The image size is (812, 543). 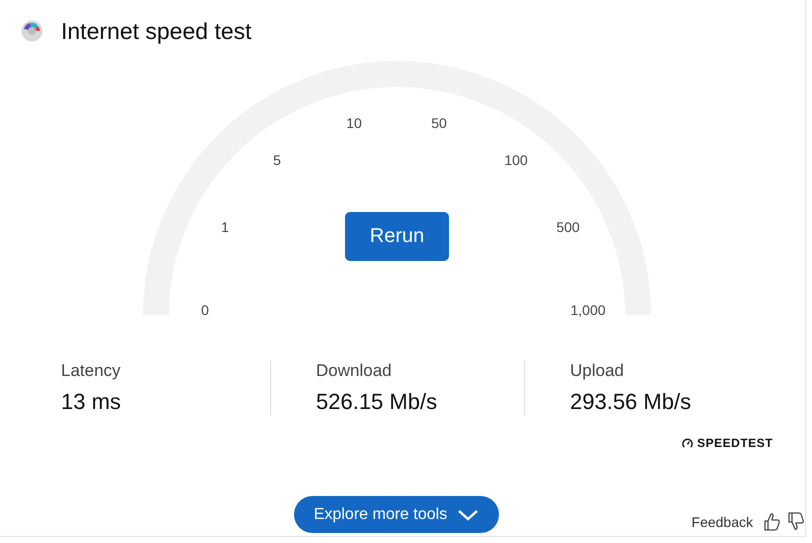 What do you see at coordinates (32, 31) in the screenshot?
I see `speedometer-logo-icon` at bounding box center [32, 31].